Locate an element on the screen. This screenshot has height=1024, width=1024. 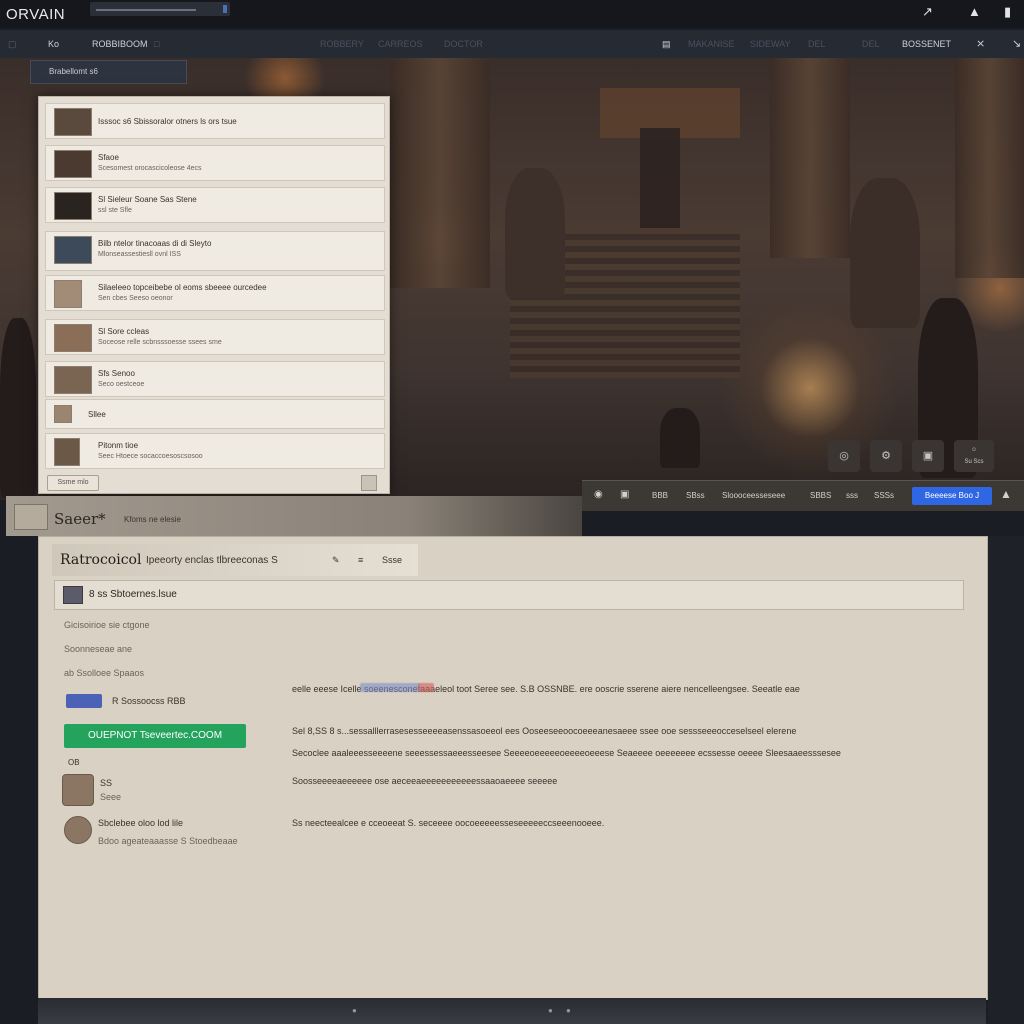
share-icon: ↘ is located at coordinates (1016, 43).